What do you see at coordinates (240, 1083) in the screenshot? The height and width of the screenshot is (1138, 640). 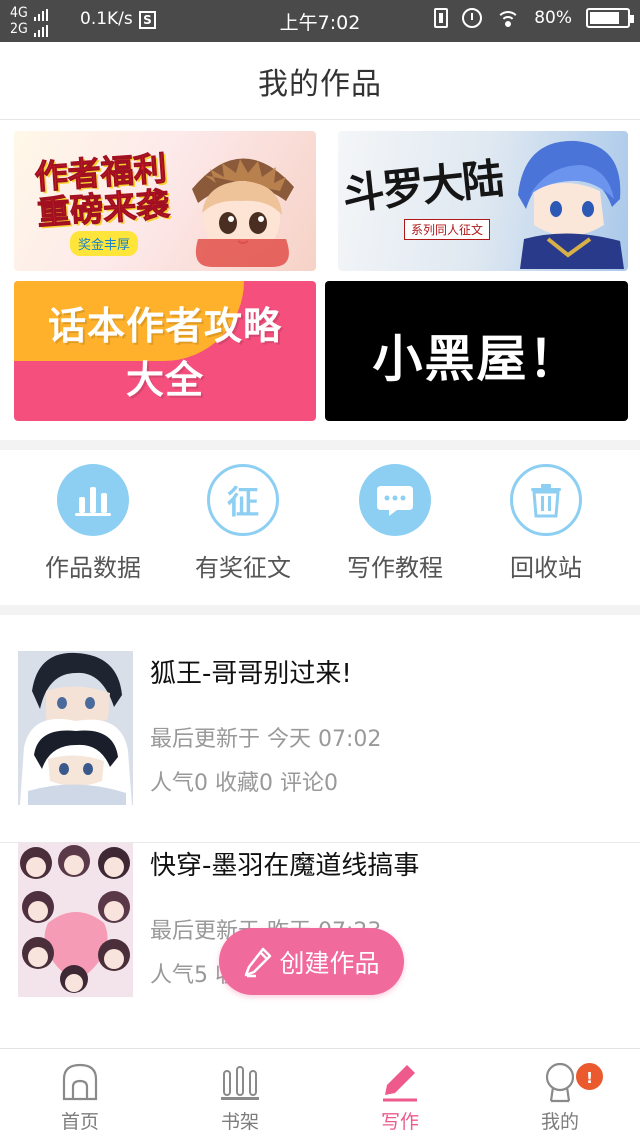 I see `bookshelf-icon` at bounding box center [240, 1083].